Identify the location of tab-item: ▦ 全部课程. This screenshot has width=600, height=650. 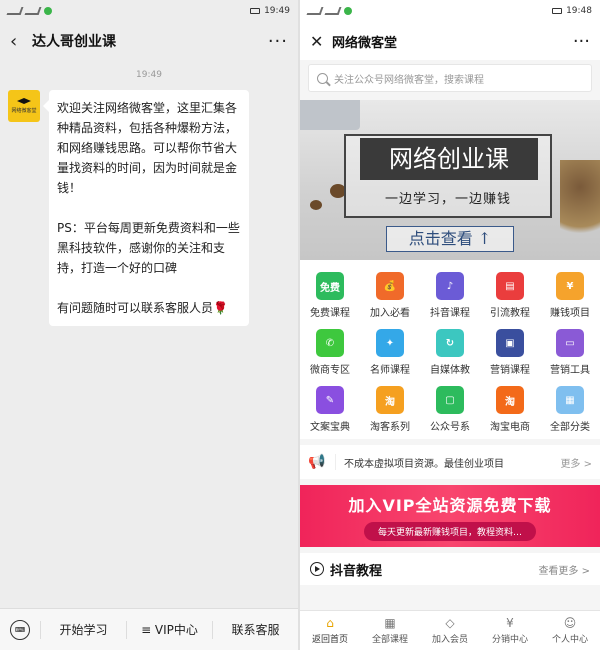
(390, 630).